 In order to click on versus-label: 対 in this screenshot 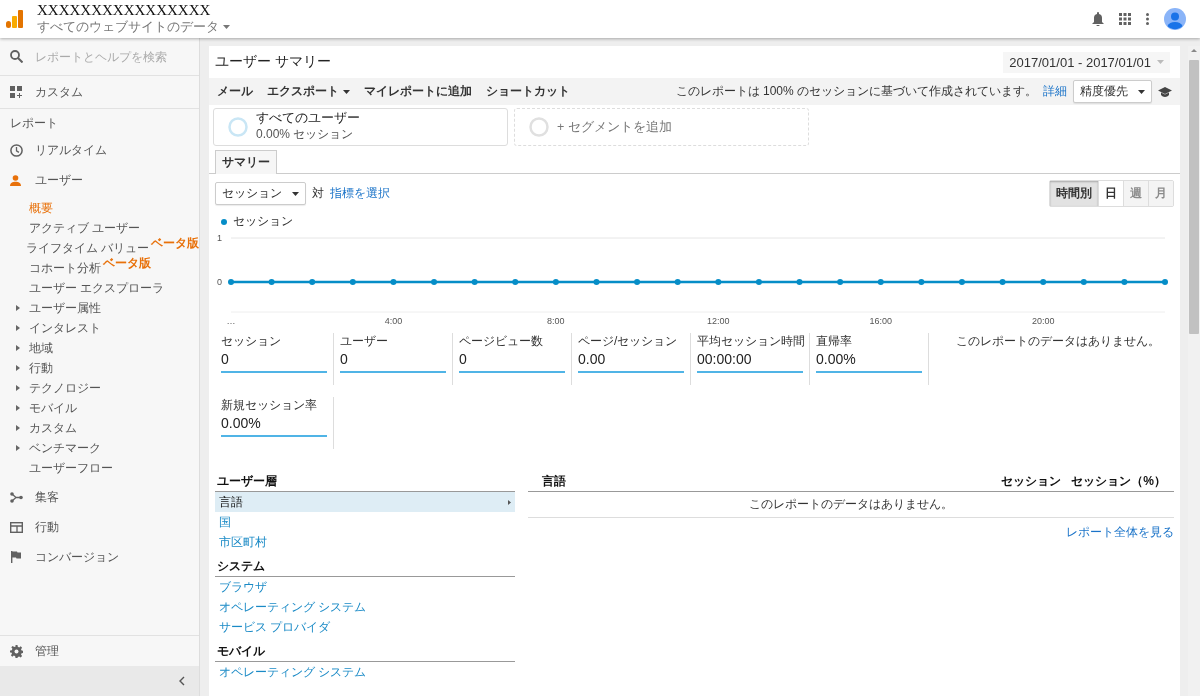, I will do `click(318, 193)`.